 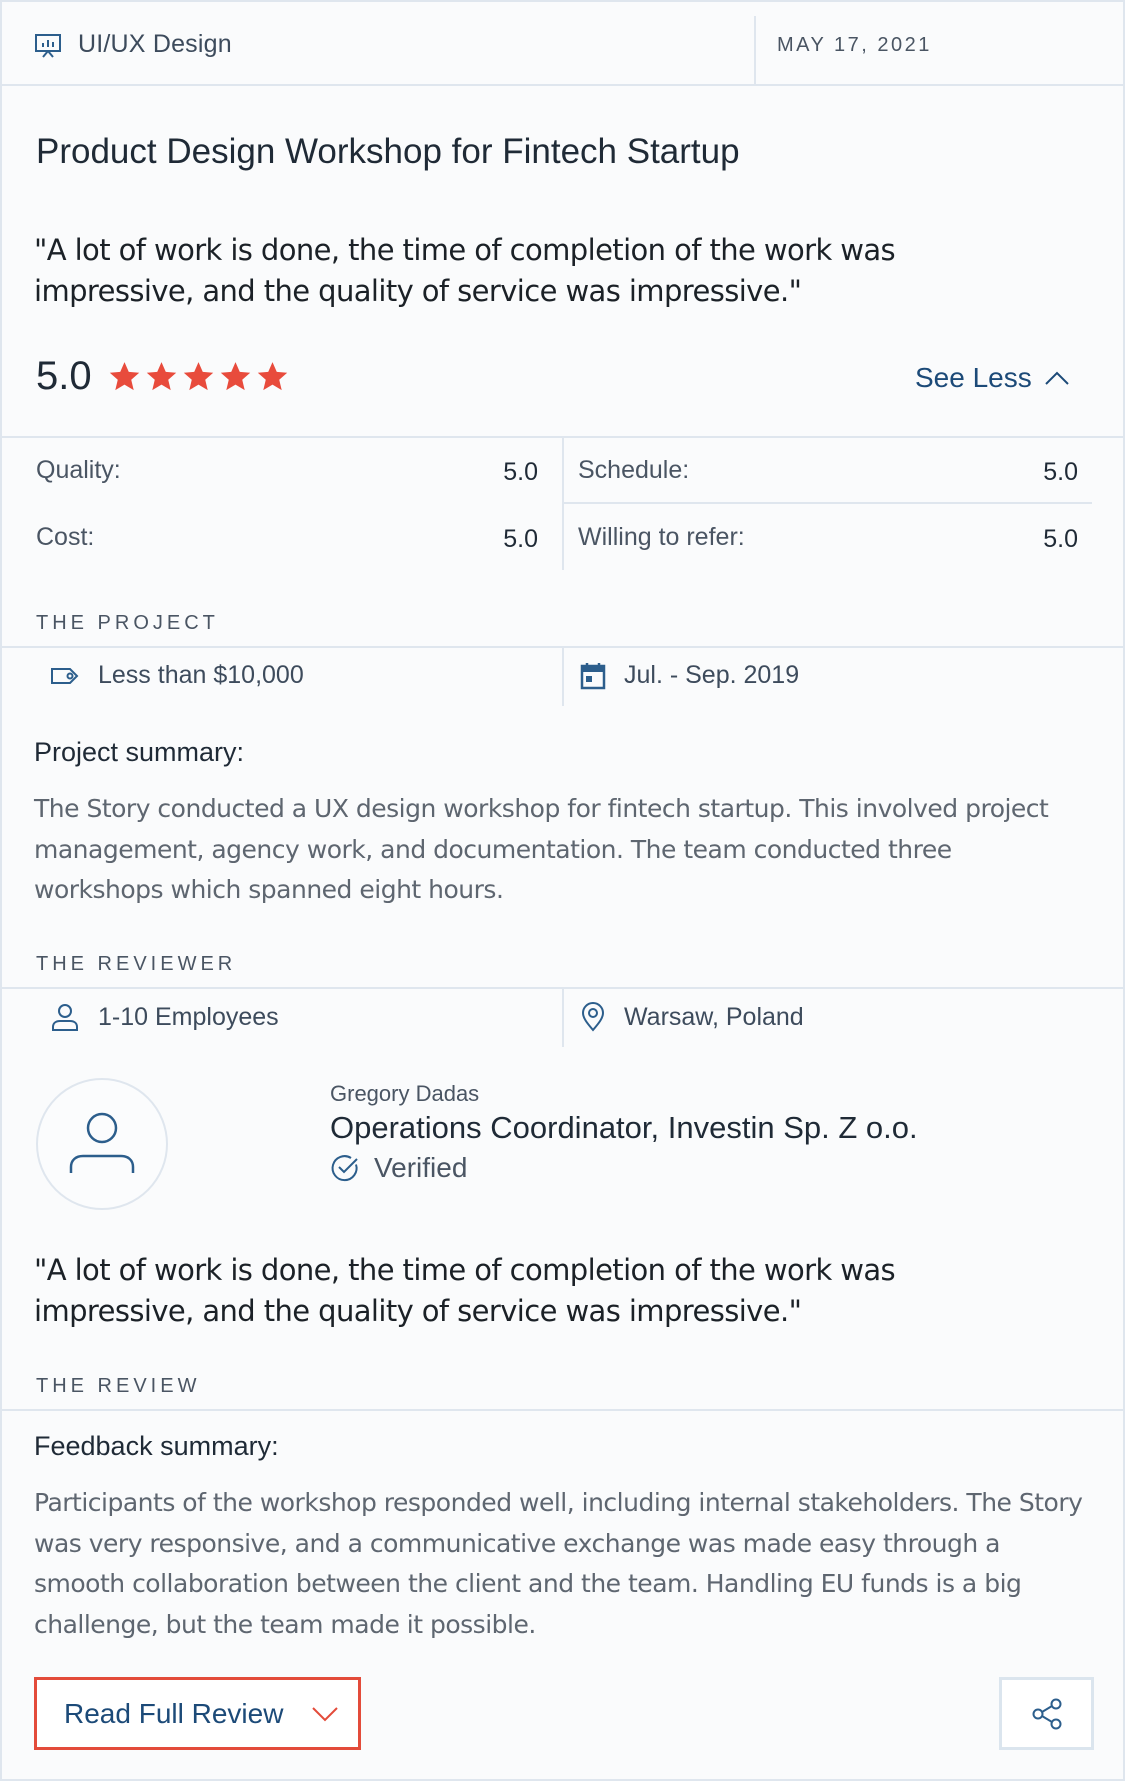 I want to click on share-button, so click(x=1046, y=1713).